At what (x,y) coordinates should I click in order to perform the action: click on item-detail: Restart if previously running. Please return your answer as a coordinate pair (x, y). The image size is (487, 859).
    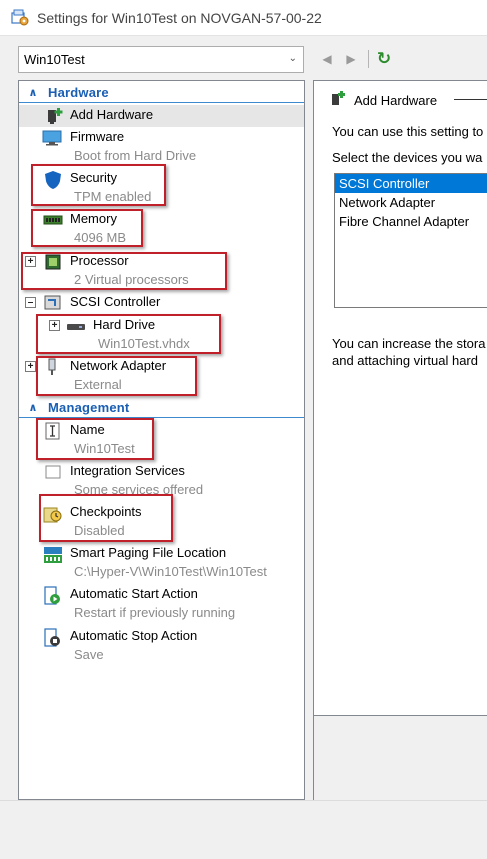
    Looking at the image, I should click on (155, 612).